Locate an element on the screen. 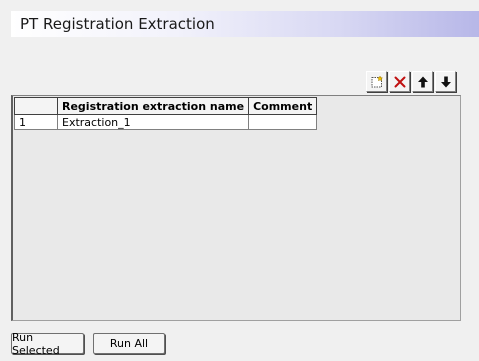 The width and height of the screenshot is (479, 361). toolbar is located at coordinates (411, 82).